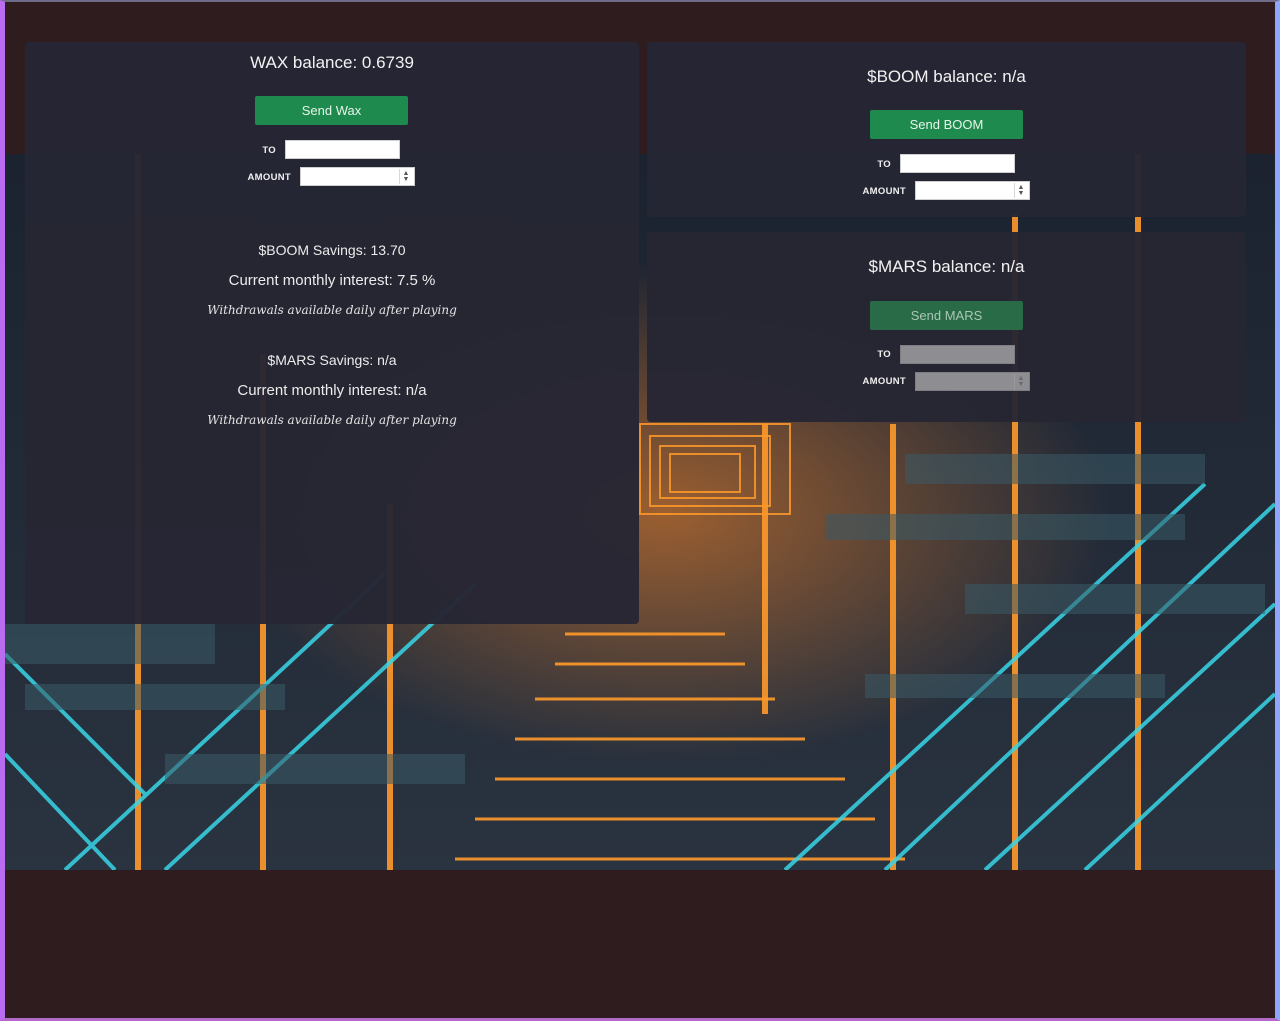 Image resolution: width=1280 pixels, height=1021 pixels. Describe the element at coordinates (946, 266) in the screenshot. I see `mars-balance-title: $MARS balance: n/a` at that location.